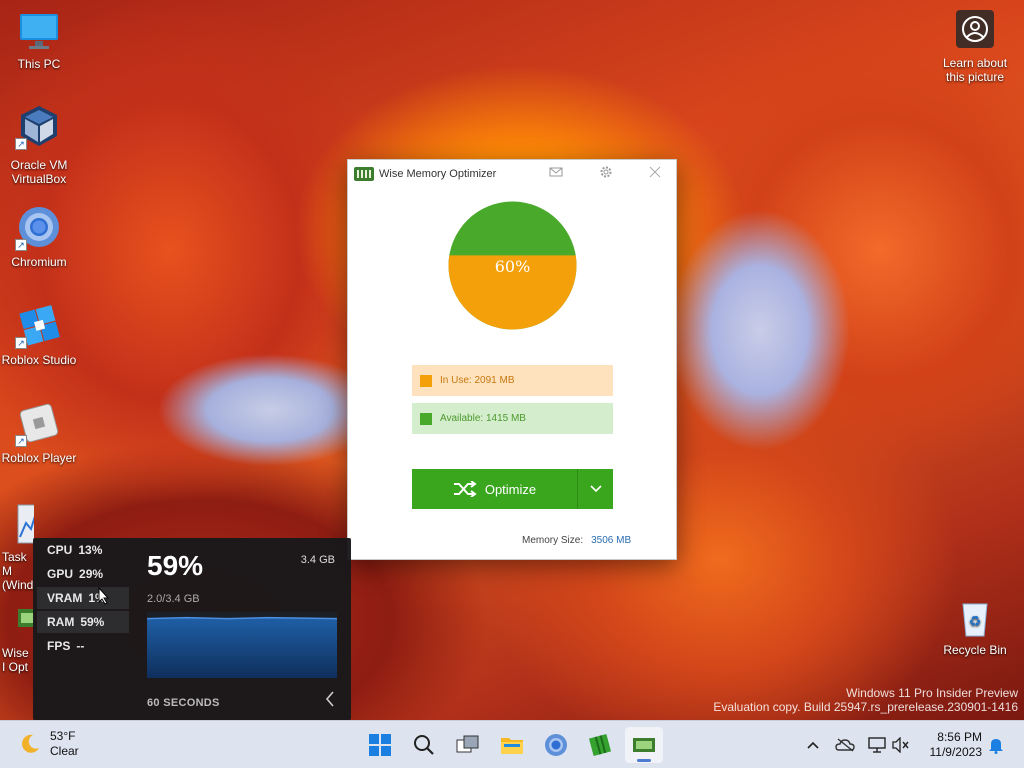 The height and width of the screenshot is (768, 1024). Describe the element at coordinates (611, 540) in the screenshot. I see `memory-size-value: 3506 MB` at that location.